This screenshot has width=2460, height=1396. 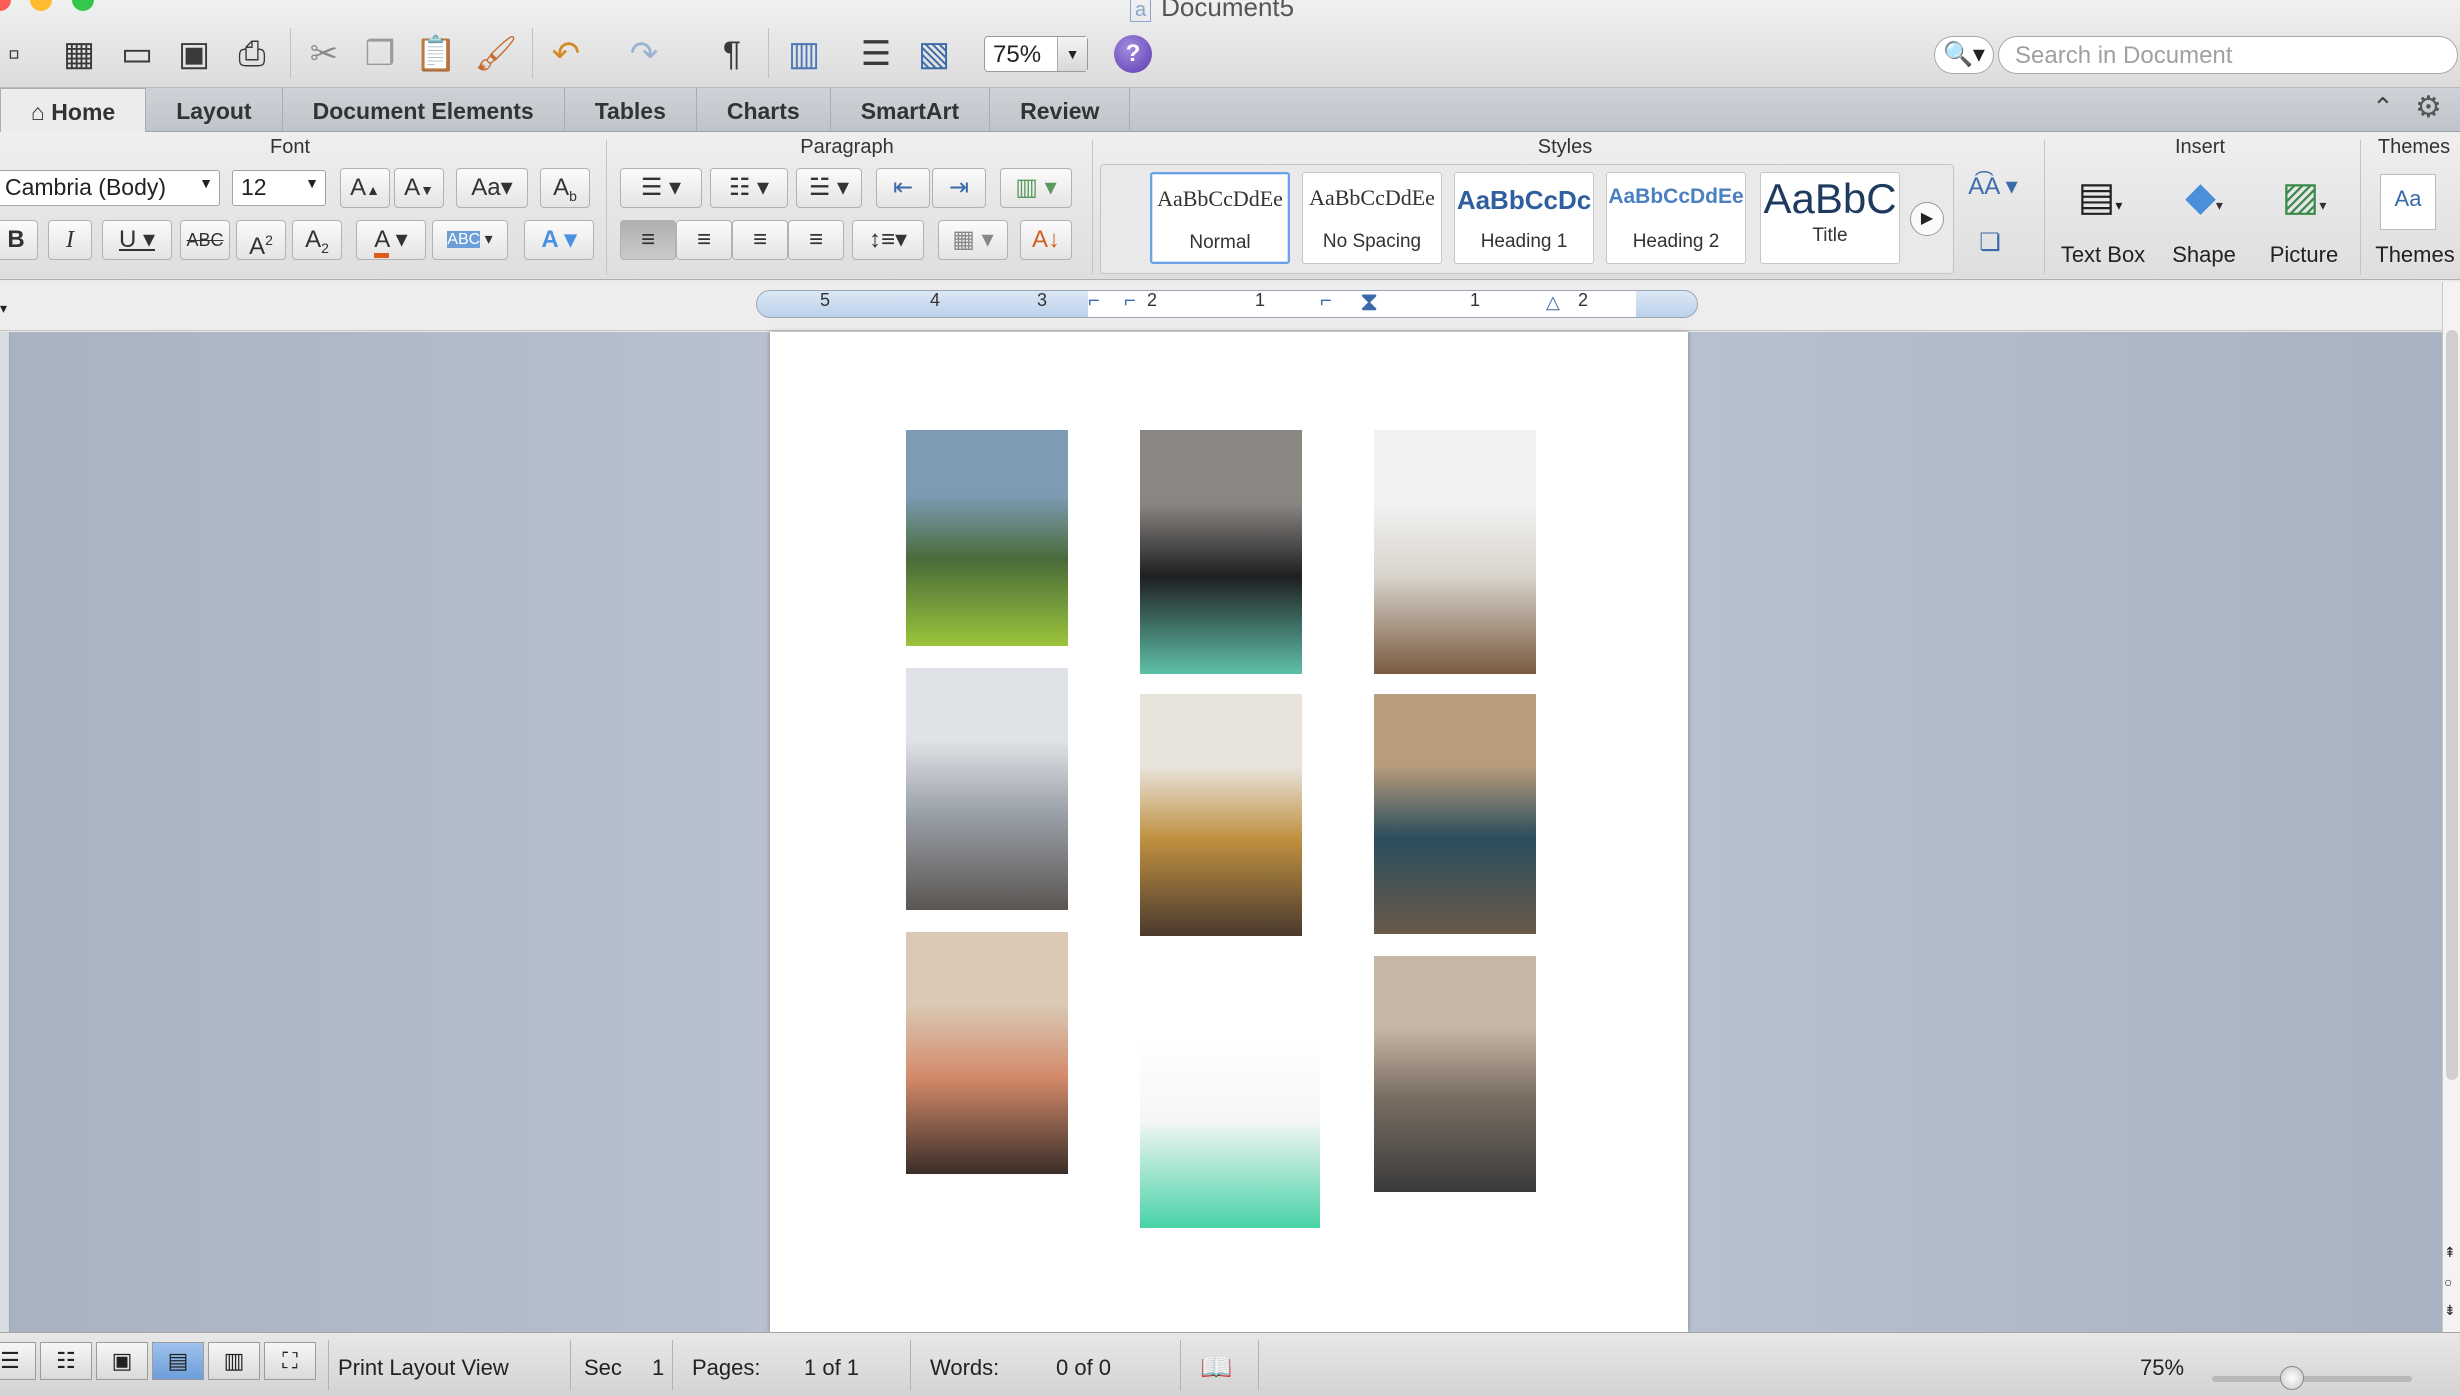 What do you see at coordinates (987, 538) in the screenshot?
I see `mountain-meadow-photo` at bounding box center [987, 538].